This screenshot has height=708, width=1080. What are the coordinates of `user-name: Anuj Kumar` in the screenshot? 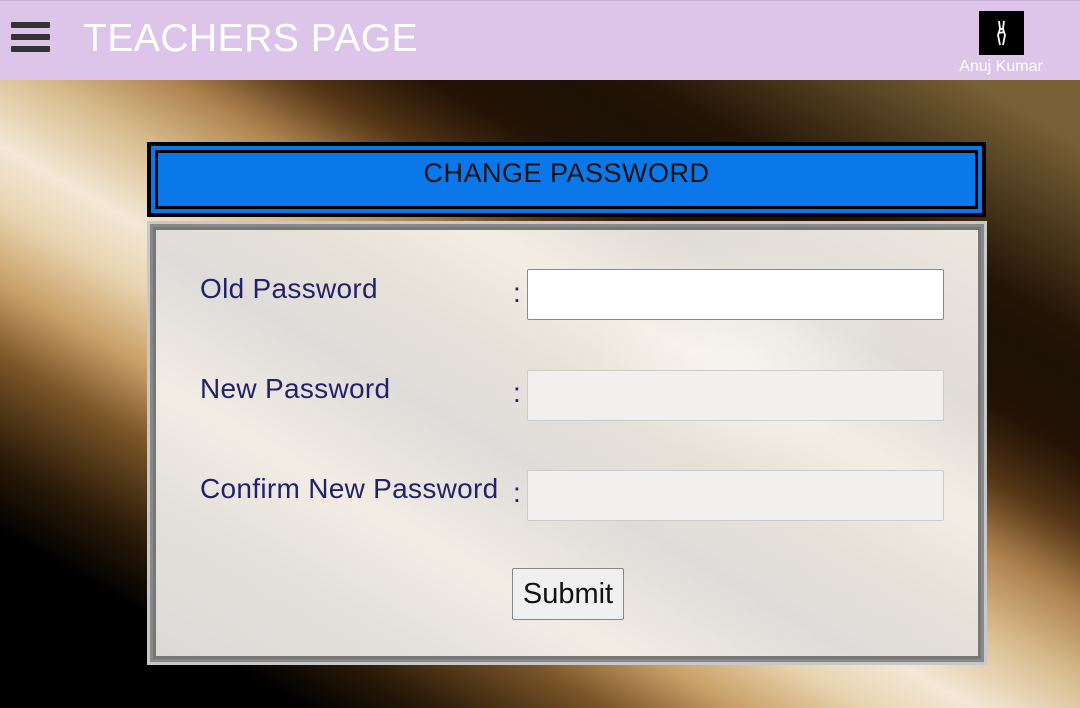 It's located at (1001, 67).